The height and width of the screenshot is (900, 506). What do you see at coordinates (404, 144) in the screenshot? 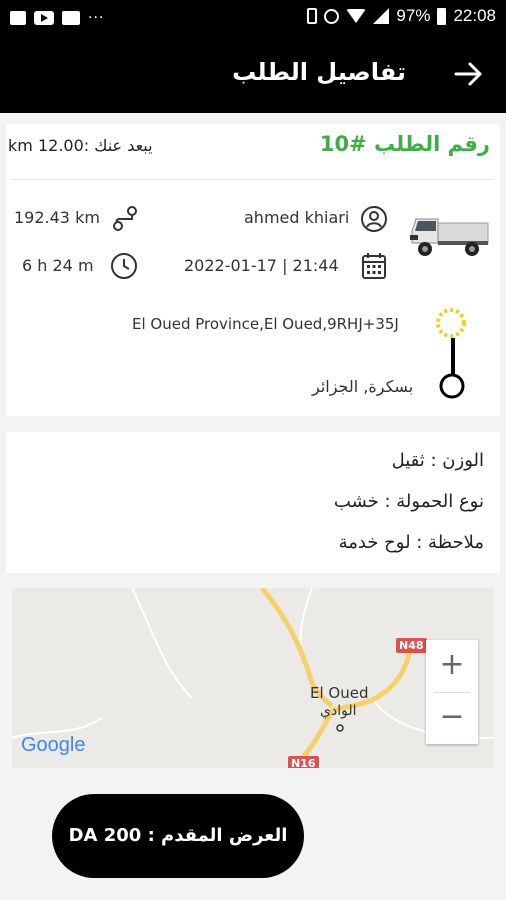
I see `order-number: رقم الطلب #10` at bounding box center [404, 144].